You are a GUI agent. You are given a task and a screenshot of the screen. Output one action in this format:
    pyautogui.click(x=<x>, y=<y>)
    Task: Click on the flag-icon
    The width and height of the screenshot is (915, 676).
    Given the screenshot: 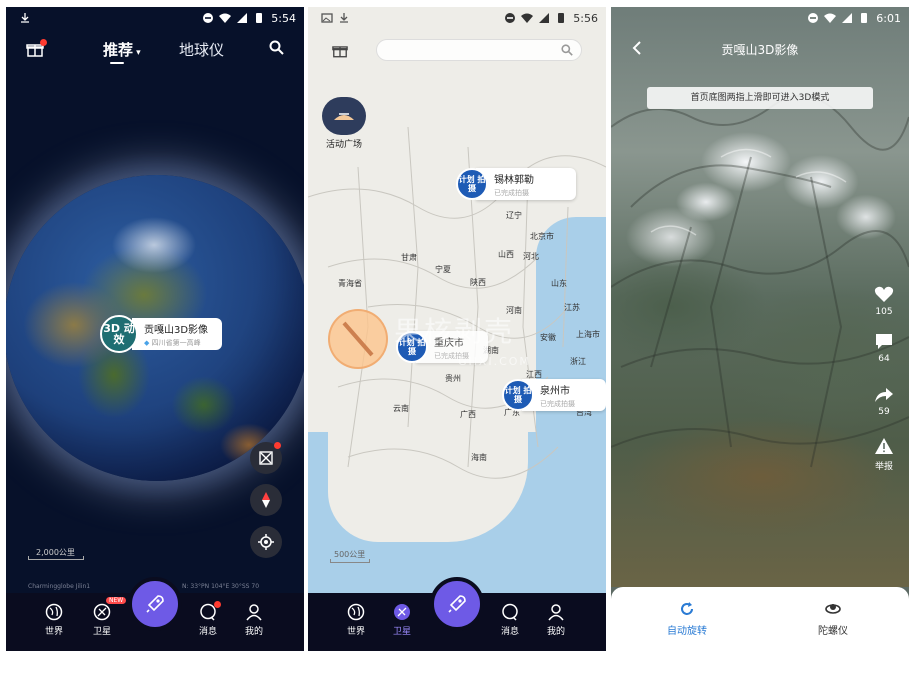 What is the action you would take?
    pyautogui.click(x=344, y=116)
    